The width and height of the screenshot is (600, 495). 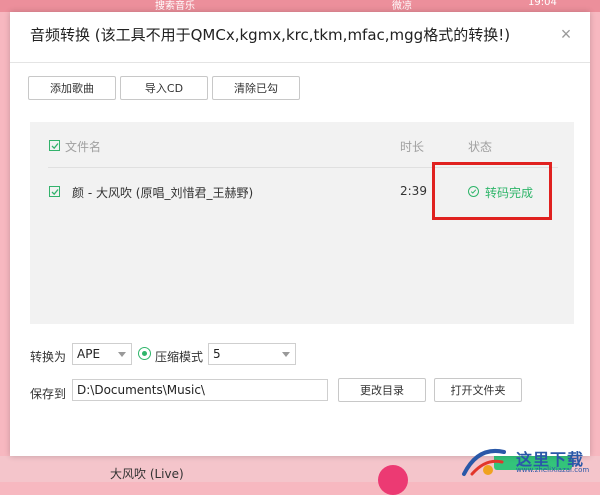 I want to click on add-song-button: 添加歌曲, so click(x=72, y=88).